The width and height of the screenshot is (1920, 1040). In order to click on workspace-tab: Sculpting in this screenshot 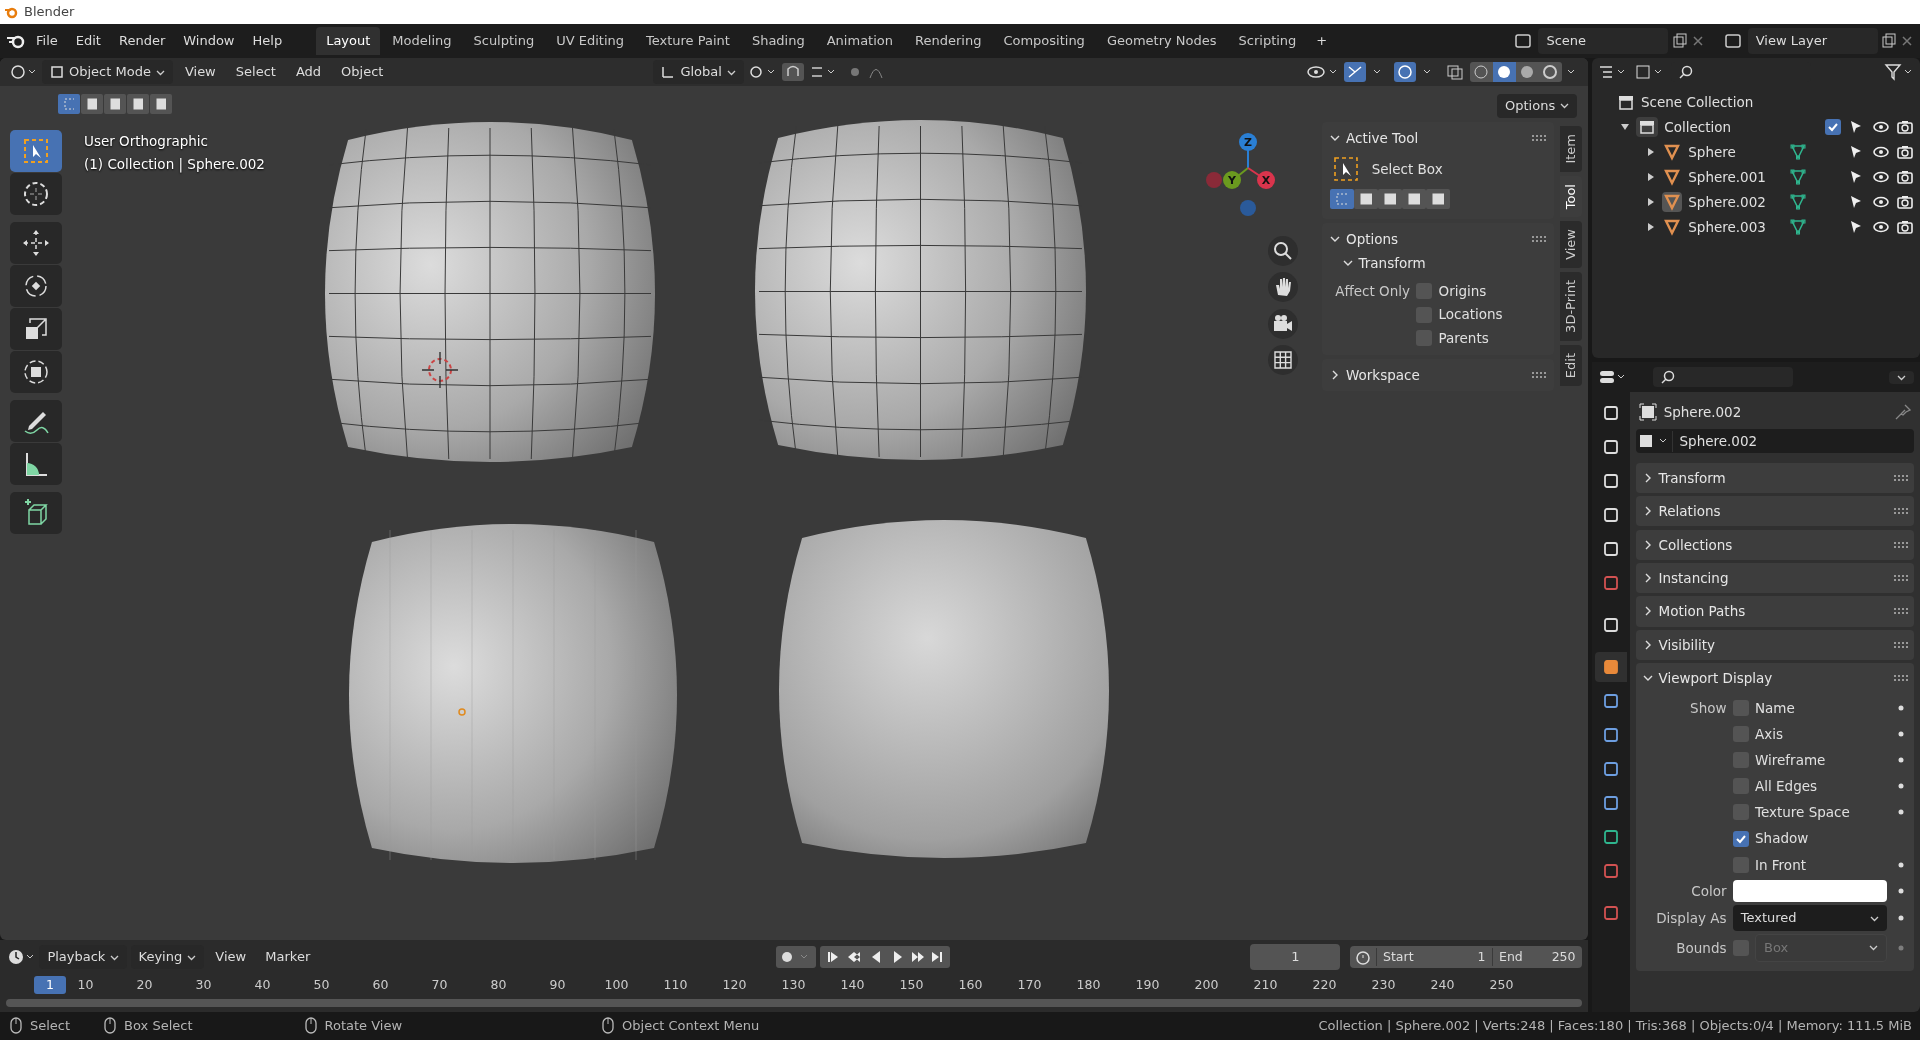, I will do `click(504, 41)`.